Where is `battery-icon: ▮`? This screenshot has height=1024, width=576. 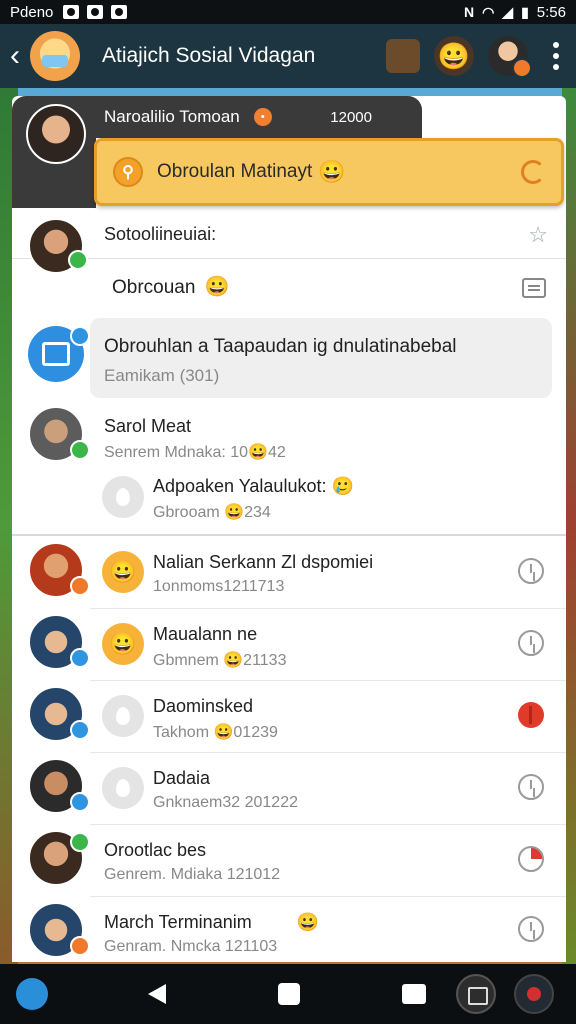
battery-icon: ▮ is located at coordinates (525, 11).